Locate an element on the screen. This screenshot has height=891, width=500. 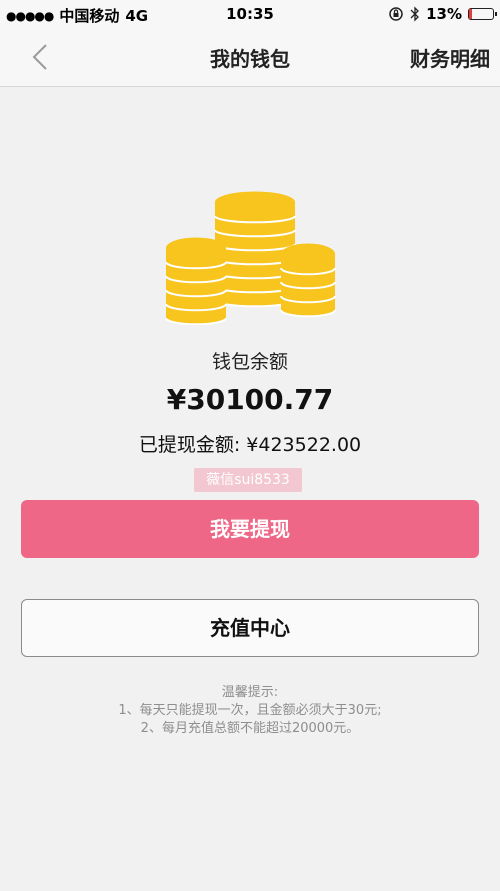
status-right: 13% is located at coordinates (442, 14).